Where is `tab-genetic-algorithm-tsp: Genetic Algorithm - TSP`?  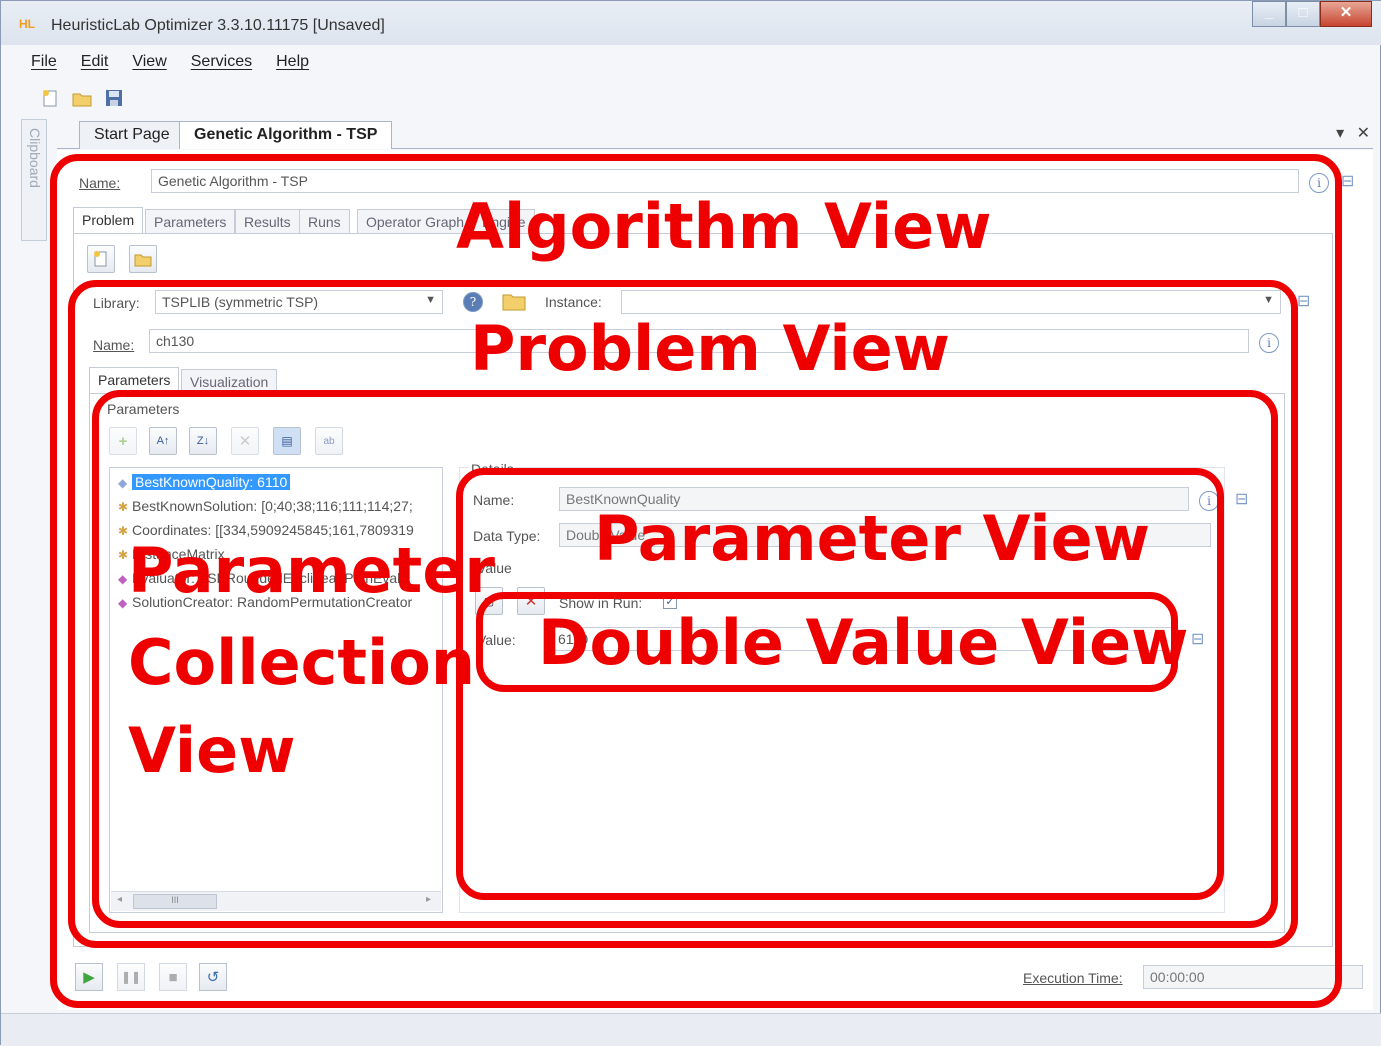 tab-genetic-algorithm-tsp: Genetic Algorithm - TSP is located at coordinates (286, 135).